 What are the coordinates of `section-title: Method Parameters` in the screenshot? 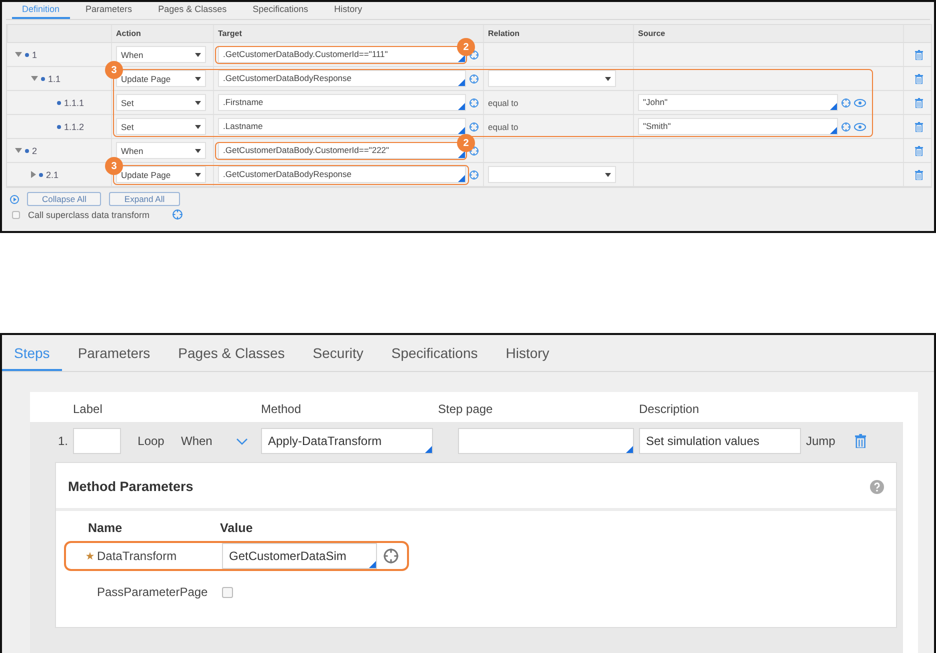 It's located at (131, 486).